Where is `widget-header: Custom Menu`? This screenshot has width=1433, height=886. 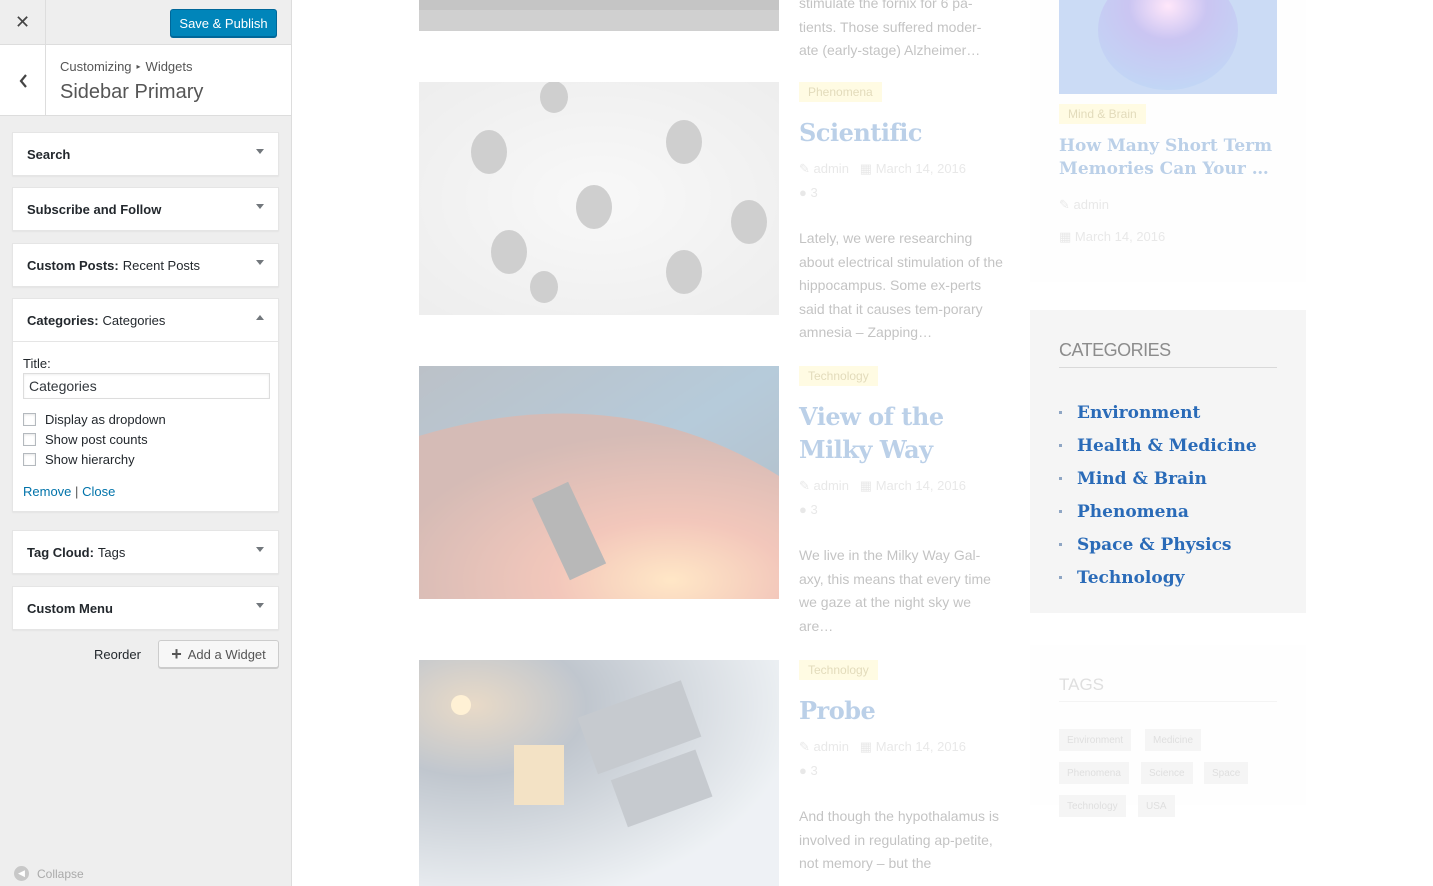 widget-header: Custom Menu is located at coordinates (145, 608).